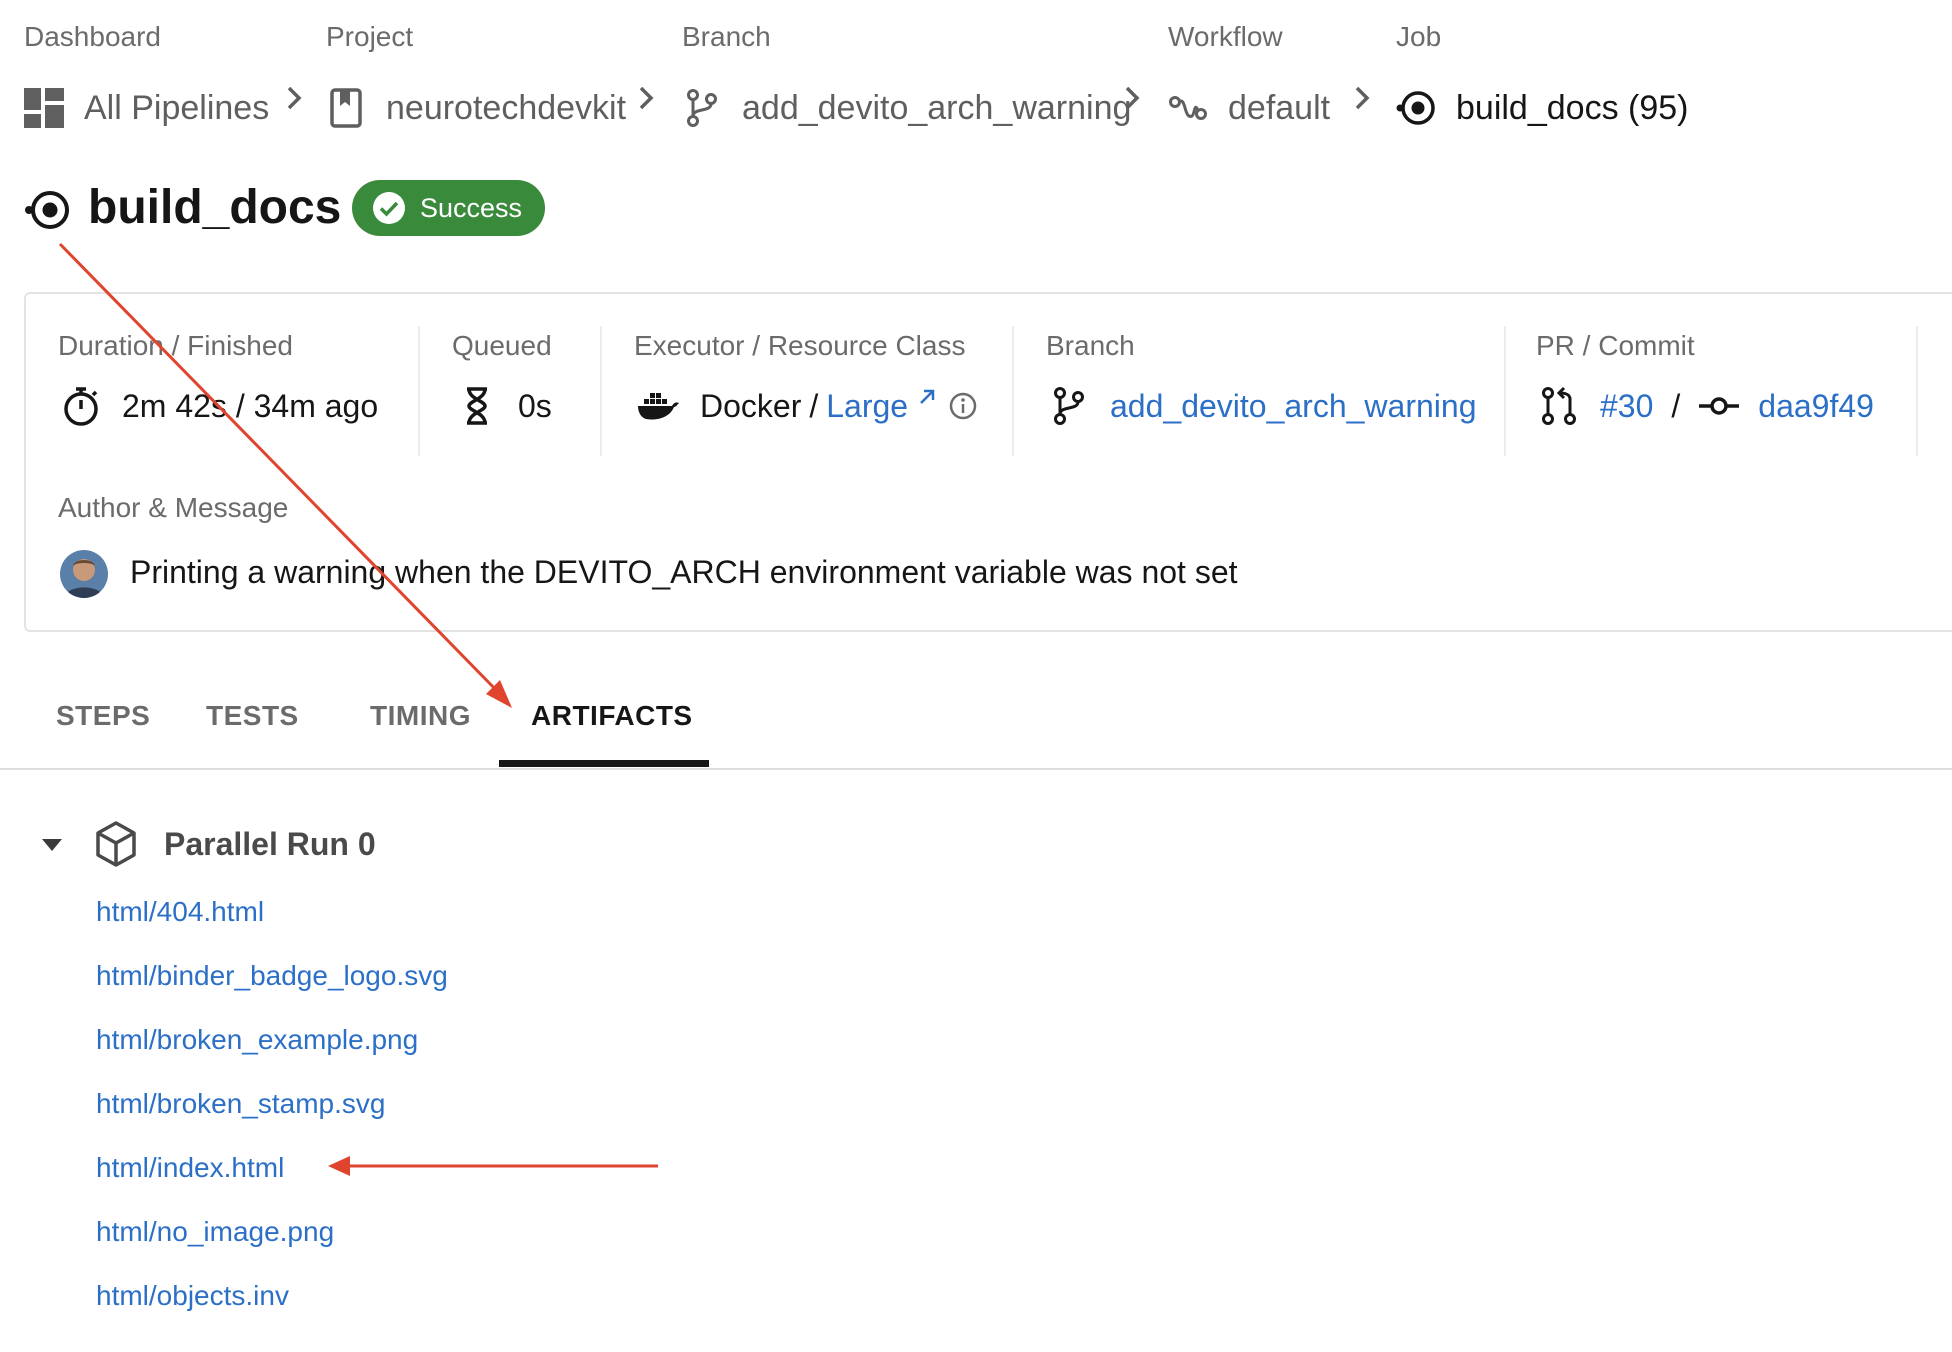  What do you see at coordinates (215, 1231) in the screenshot?
I see `artifact-link: html/no_image.png` at bounding box center [215, 1231].